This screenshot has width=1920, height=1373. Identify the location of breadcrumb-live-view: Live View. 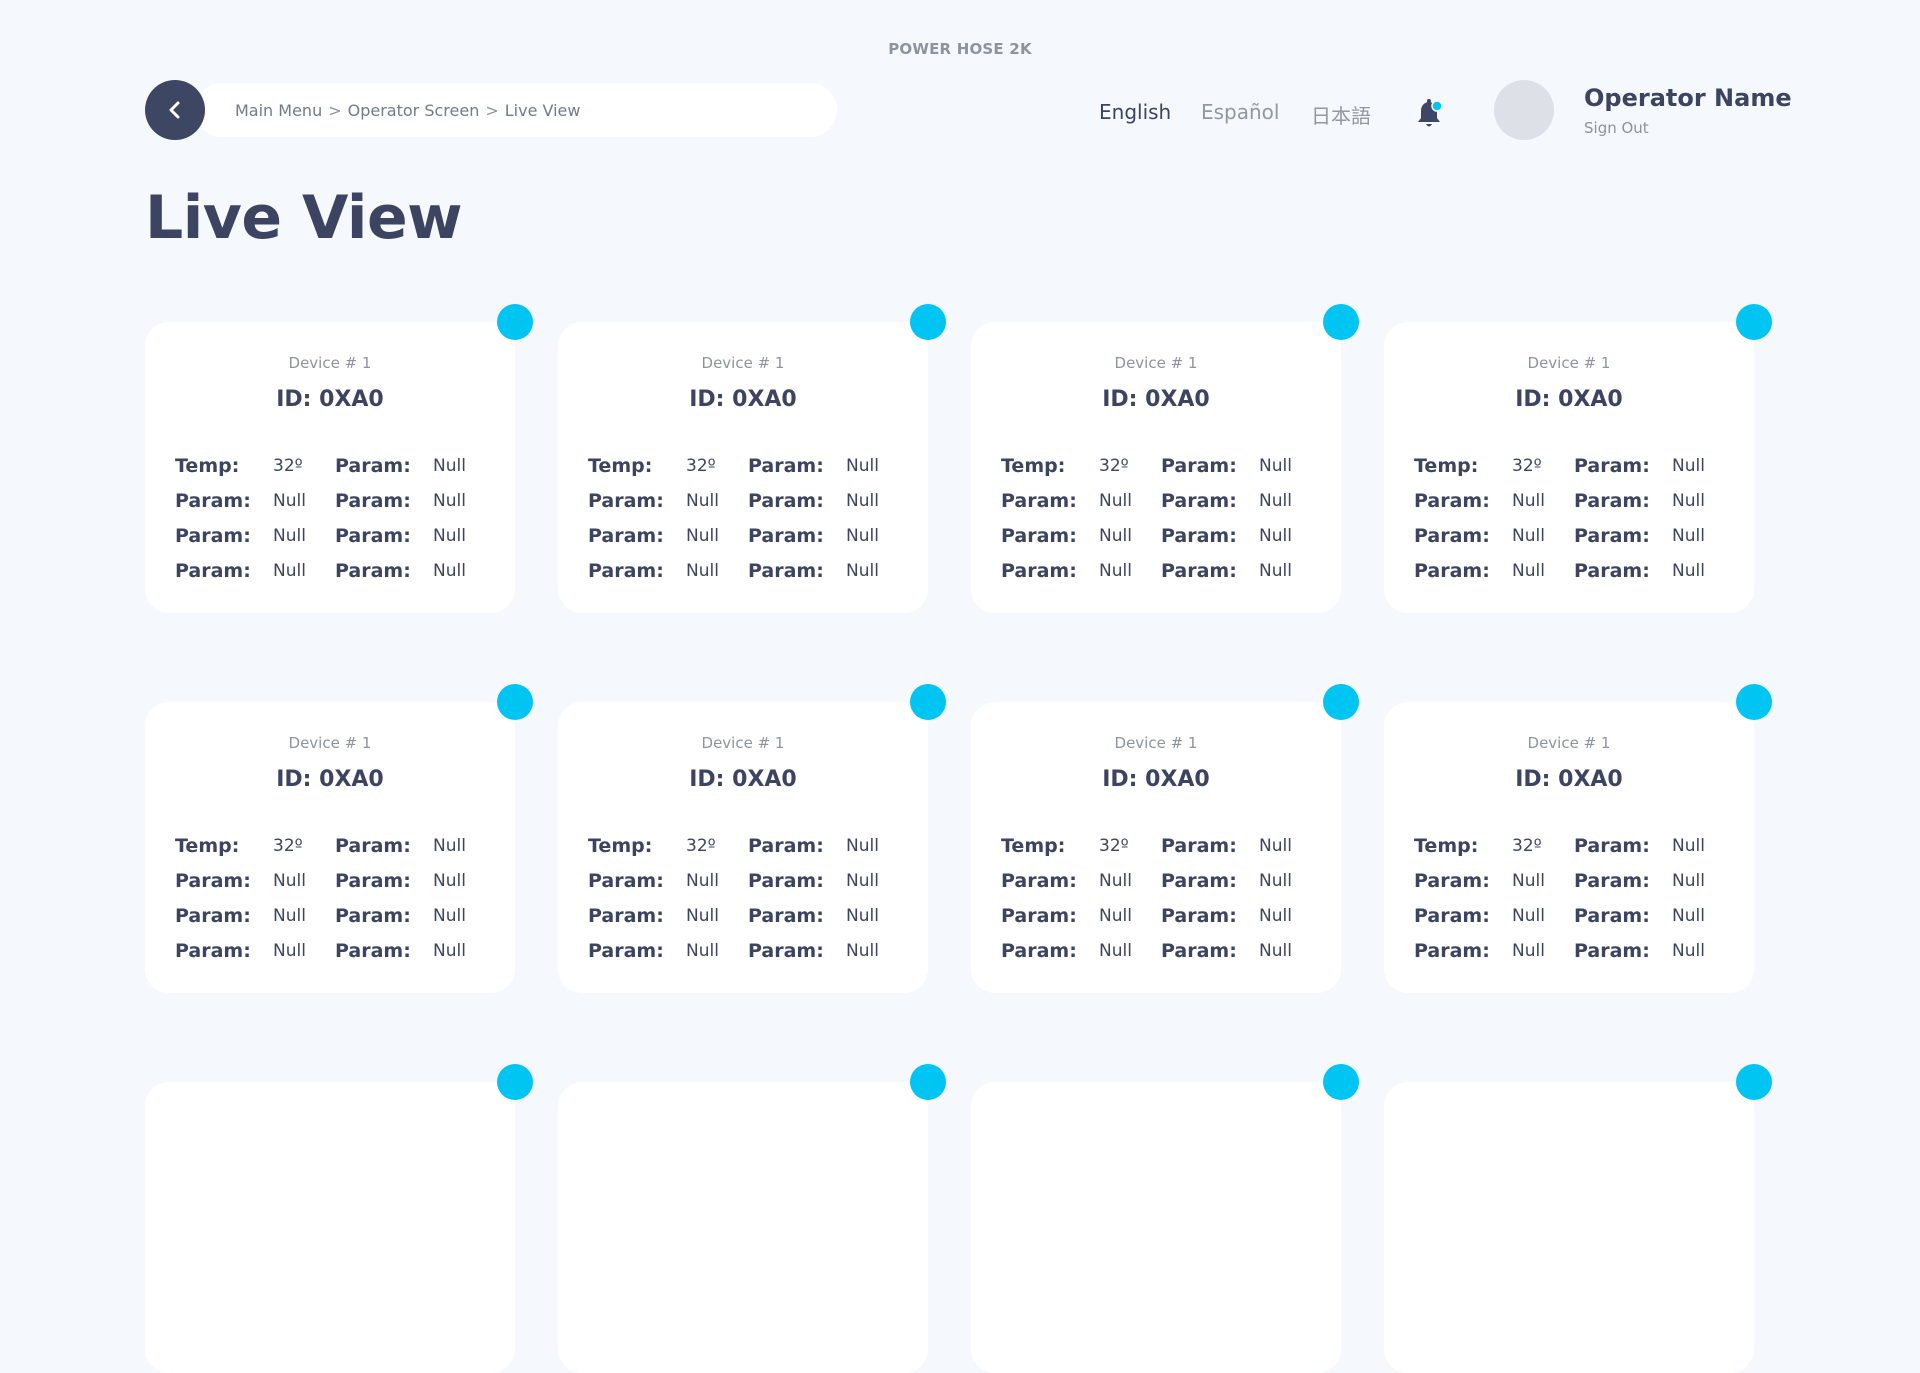
(542, 110).